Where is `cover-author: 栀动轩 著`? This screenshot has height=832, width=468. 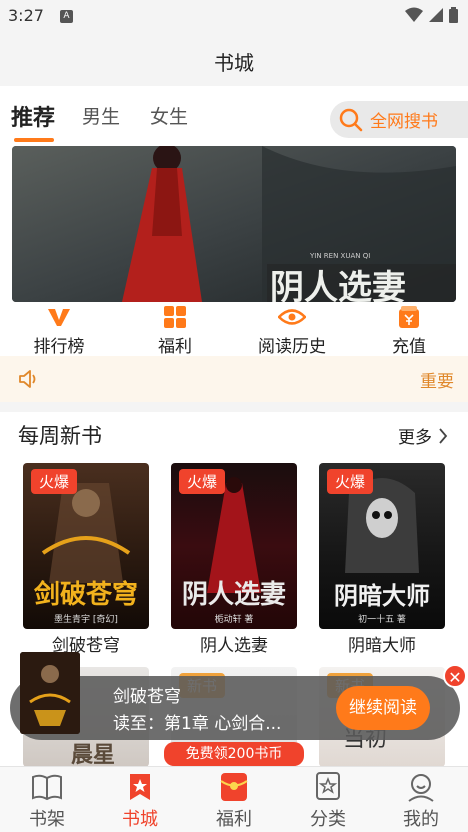
cover-author: 栀动轩 著 is located at coordinates (234, 620).